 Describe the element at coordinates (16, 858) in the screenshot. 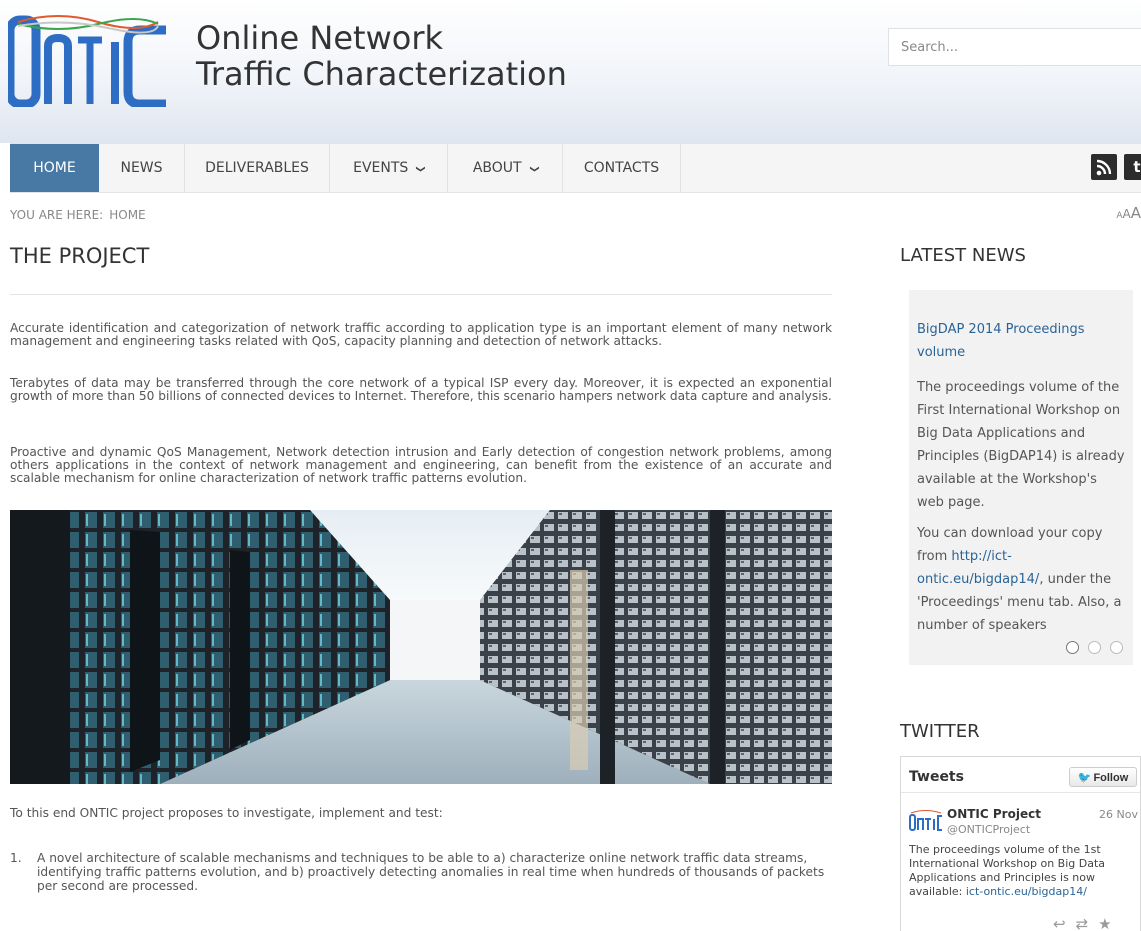

I see `list-number: 1.` at that location.